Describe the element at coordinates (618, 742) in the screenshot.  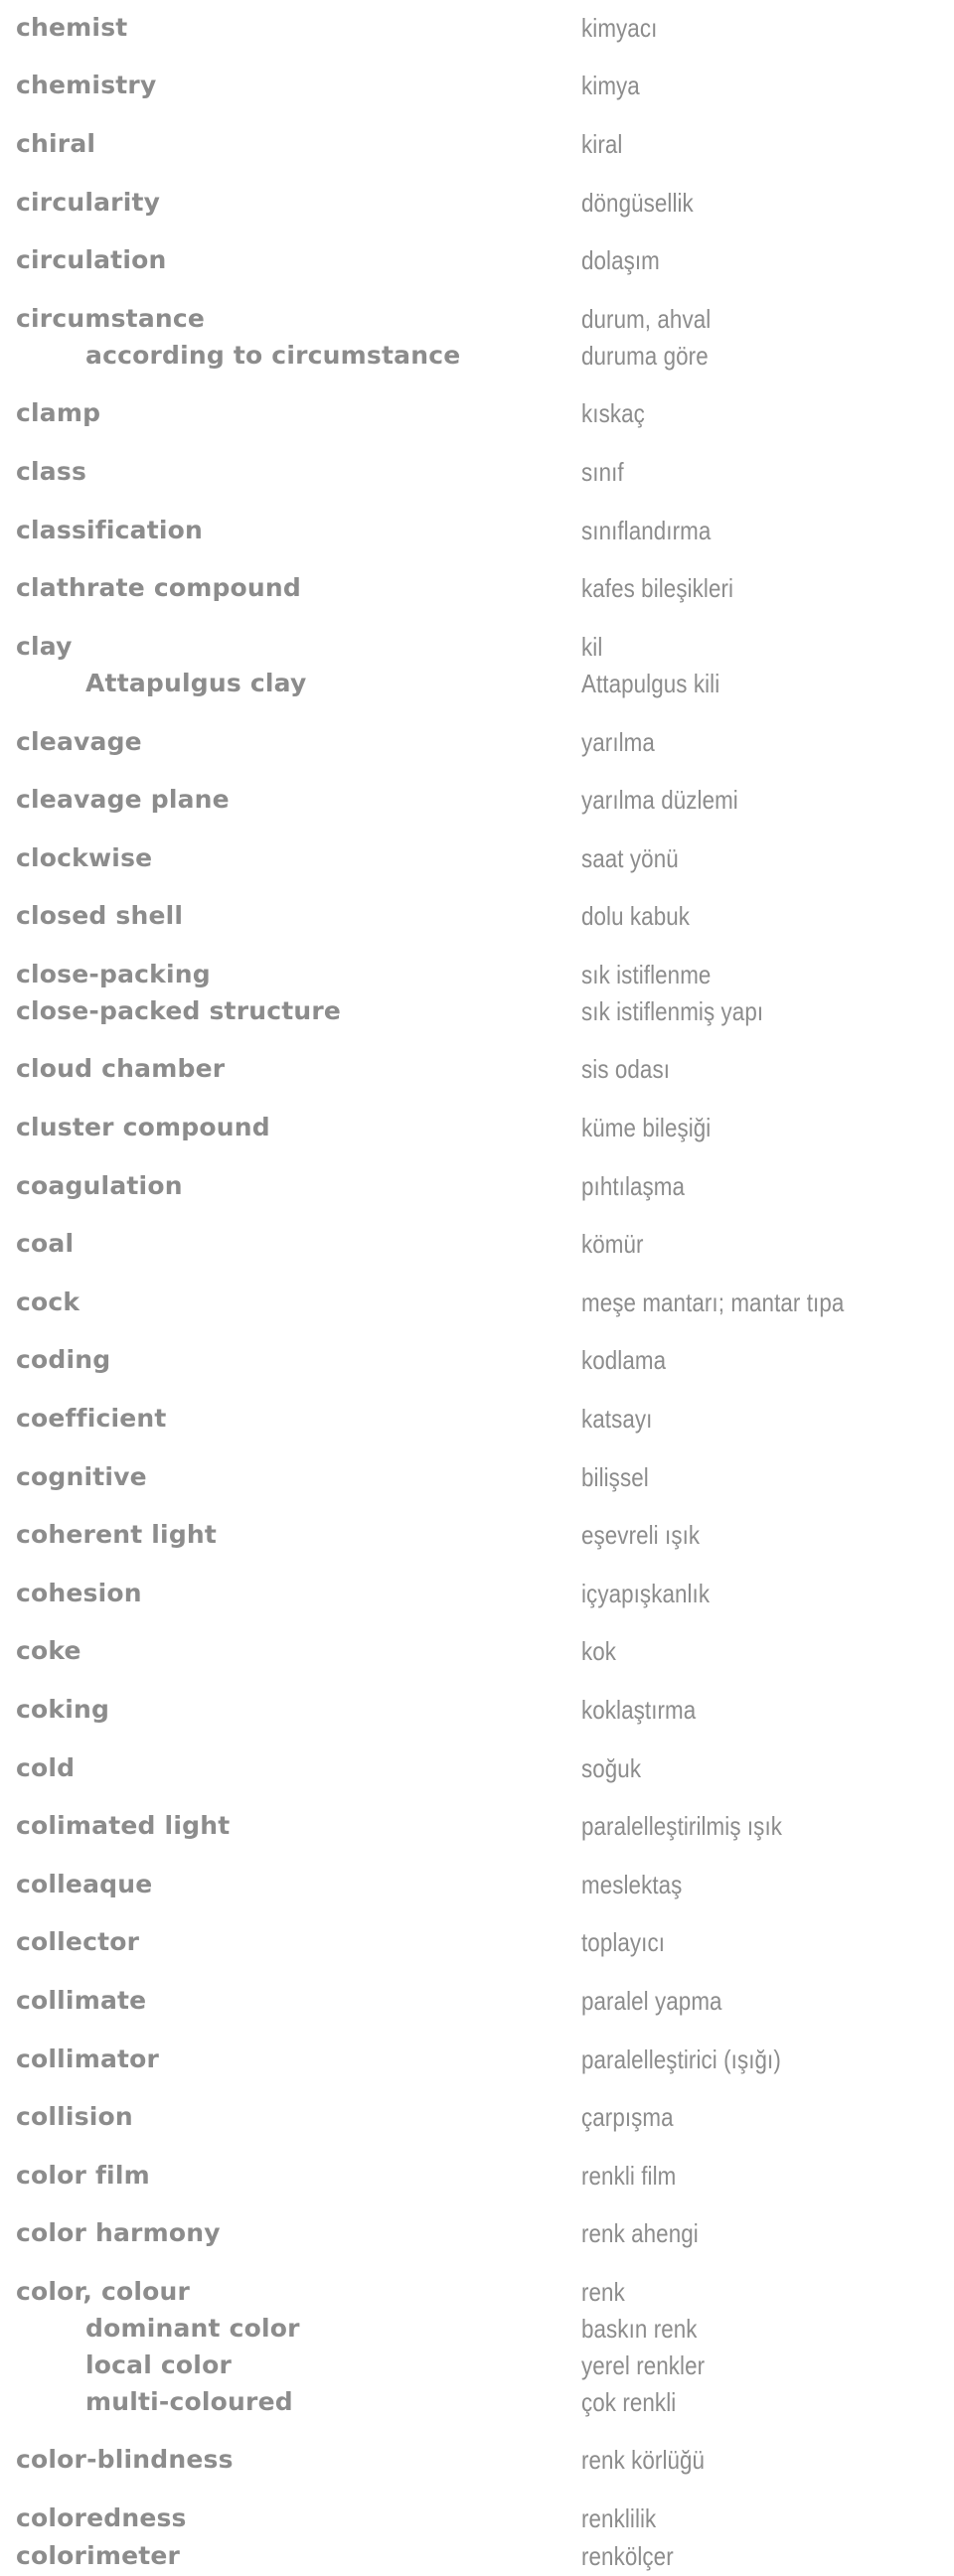
I see `entry-translation: yarılma` at that location.